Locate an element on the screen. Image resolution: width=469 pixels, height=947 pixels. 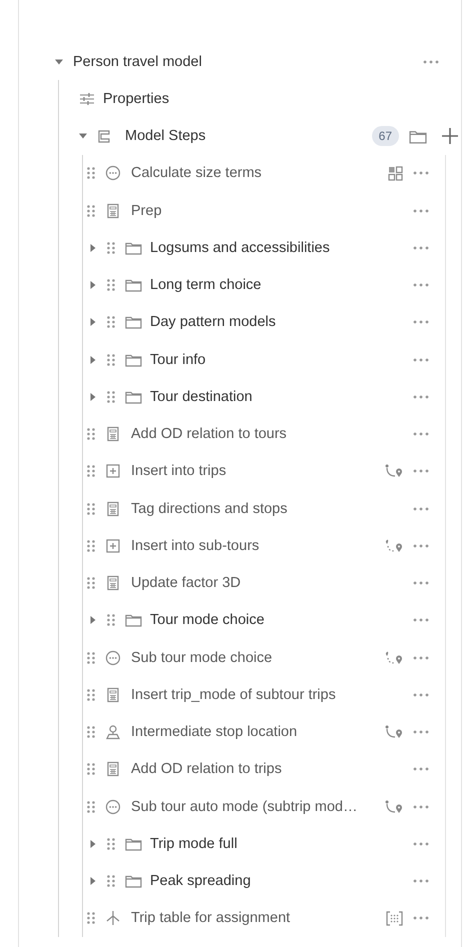
step-label: Insert into trips is located at coordinates (258, 471).